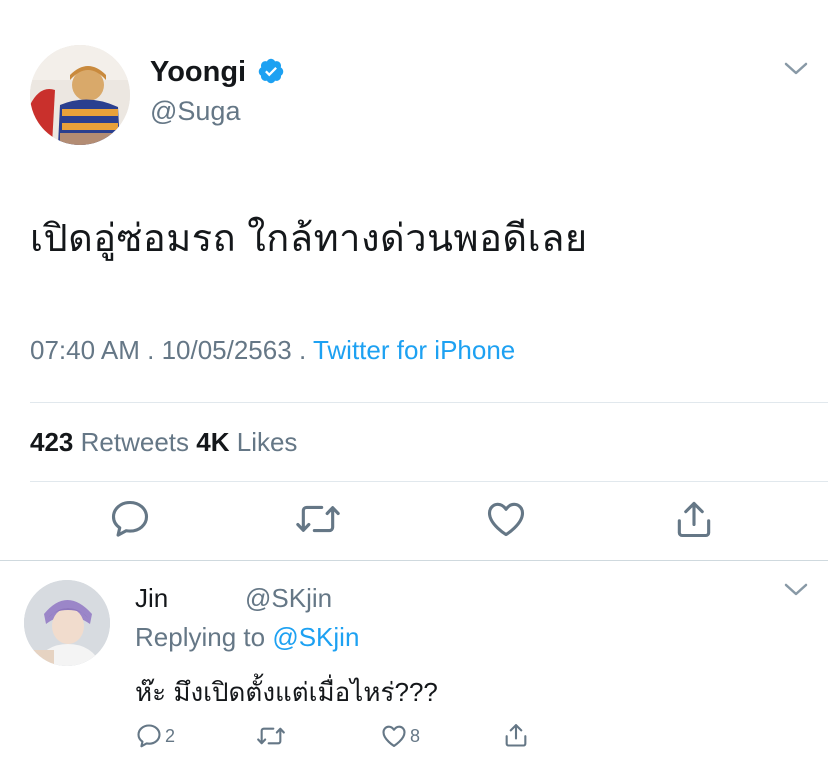 Image resolution: width=828 pixels, height=764 pixels. I want to click on replying-to-mention: @SKjin, so click(315, 637).